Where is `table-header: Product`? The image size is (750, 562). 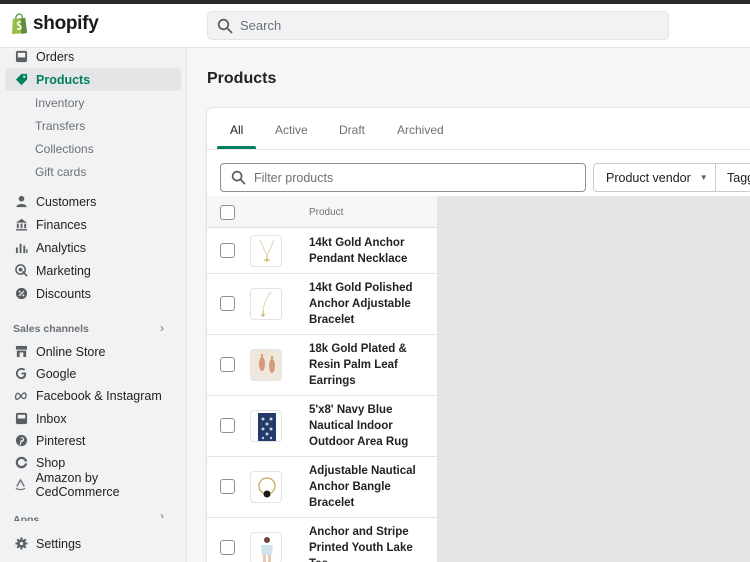
table-header: Product is located at coordinates (322, 212).